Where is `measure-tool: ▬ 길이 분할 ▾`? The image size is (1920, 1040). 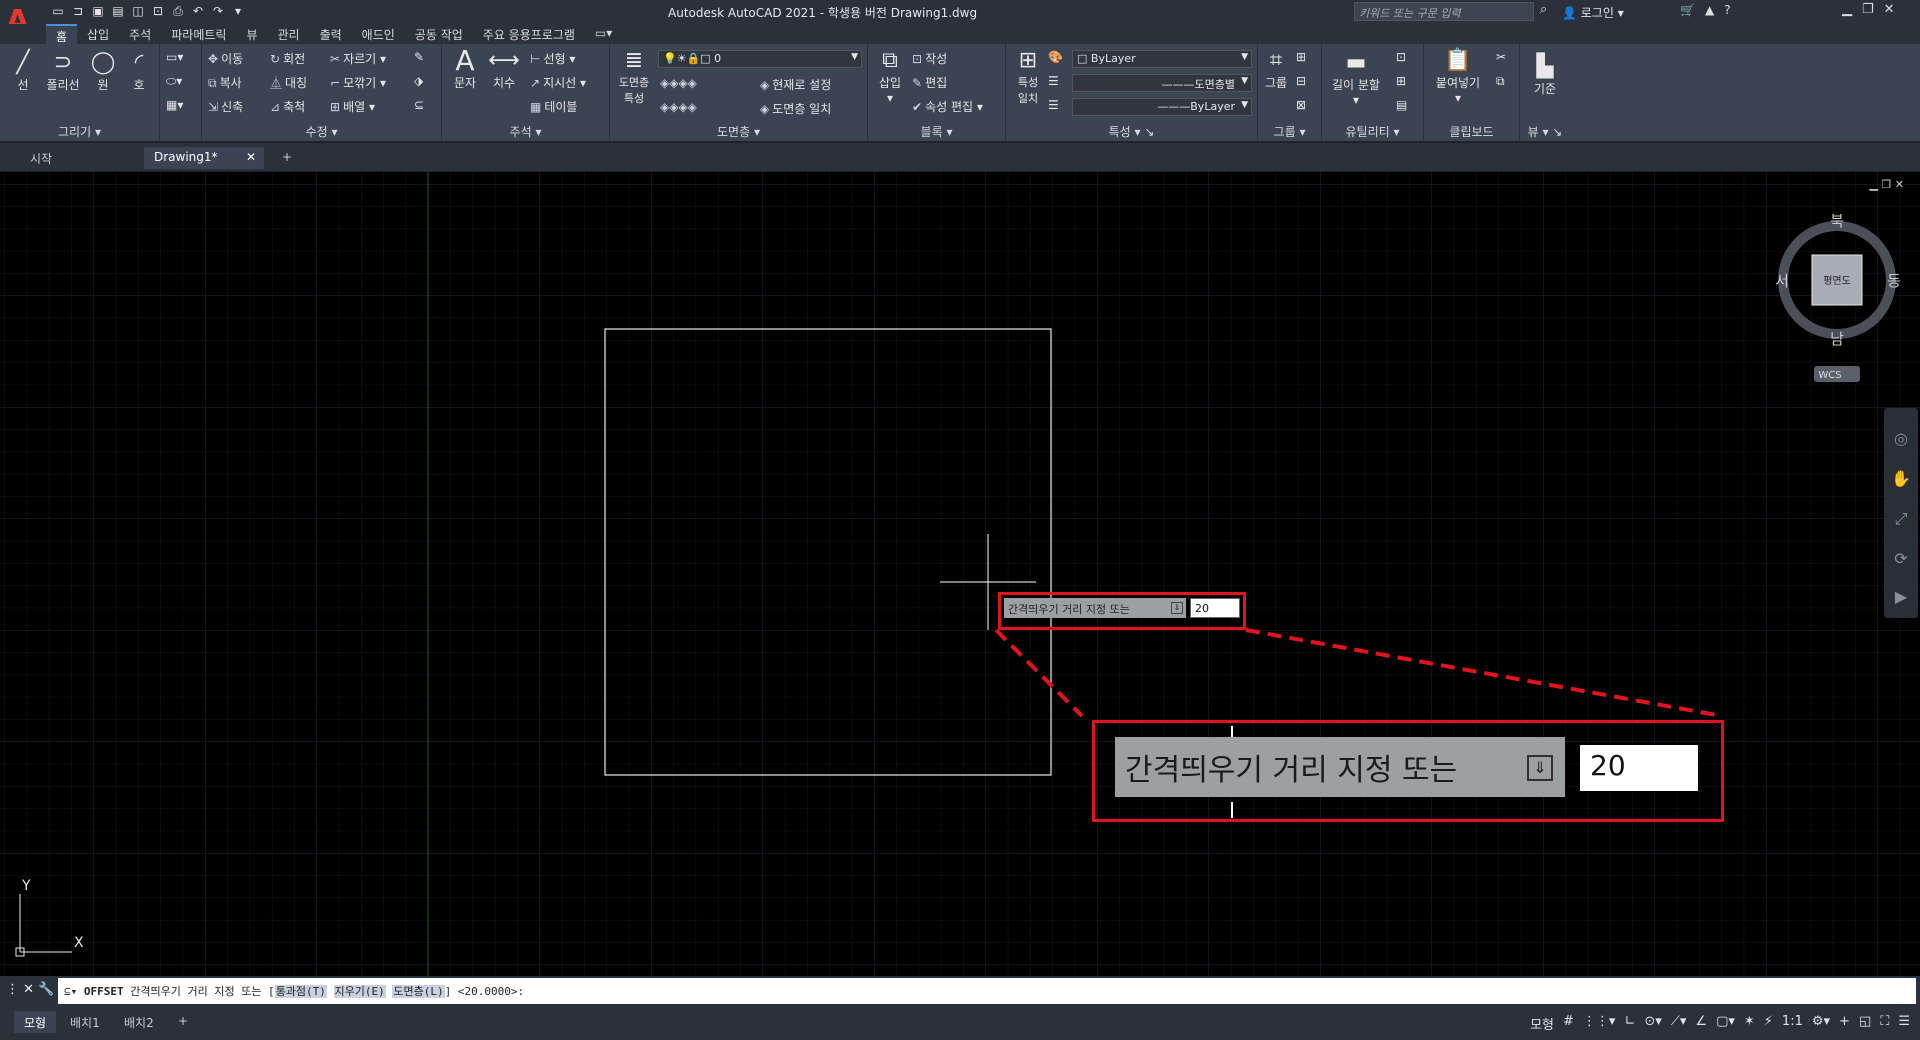 measure-tool: ▬ 길이 분할 ▾ is located at coordinates (1356, 78).